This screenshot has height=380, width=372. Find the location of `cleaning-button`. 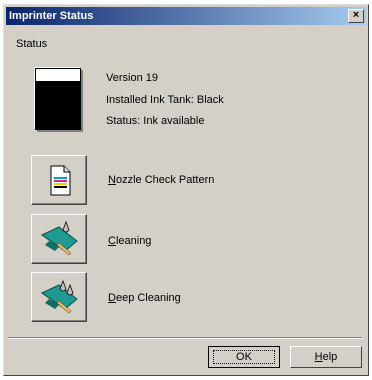

cleaning-button is located at coordinates (59, 239).